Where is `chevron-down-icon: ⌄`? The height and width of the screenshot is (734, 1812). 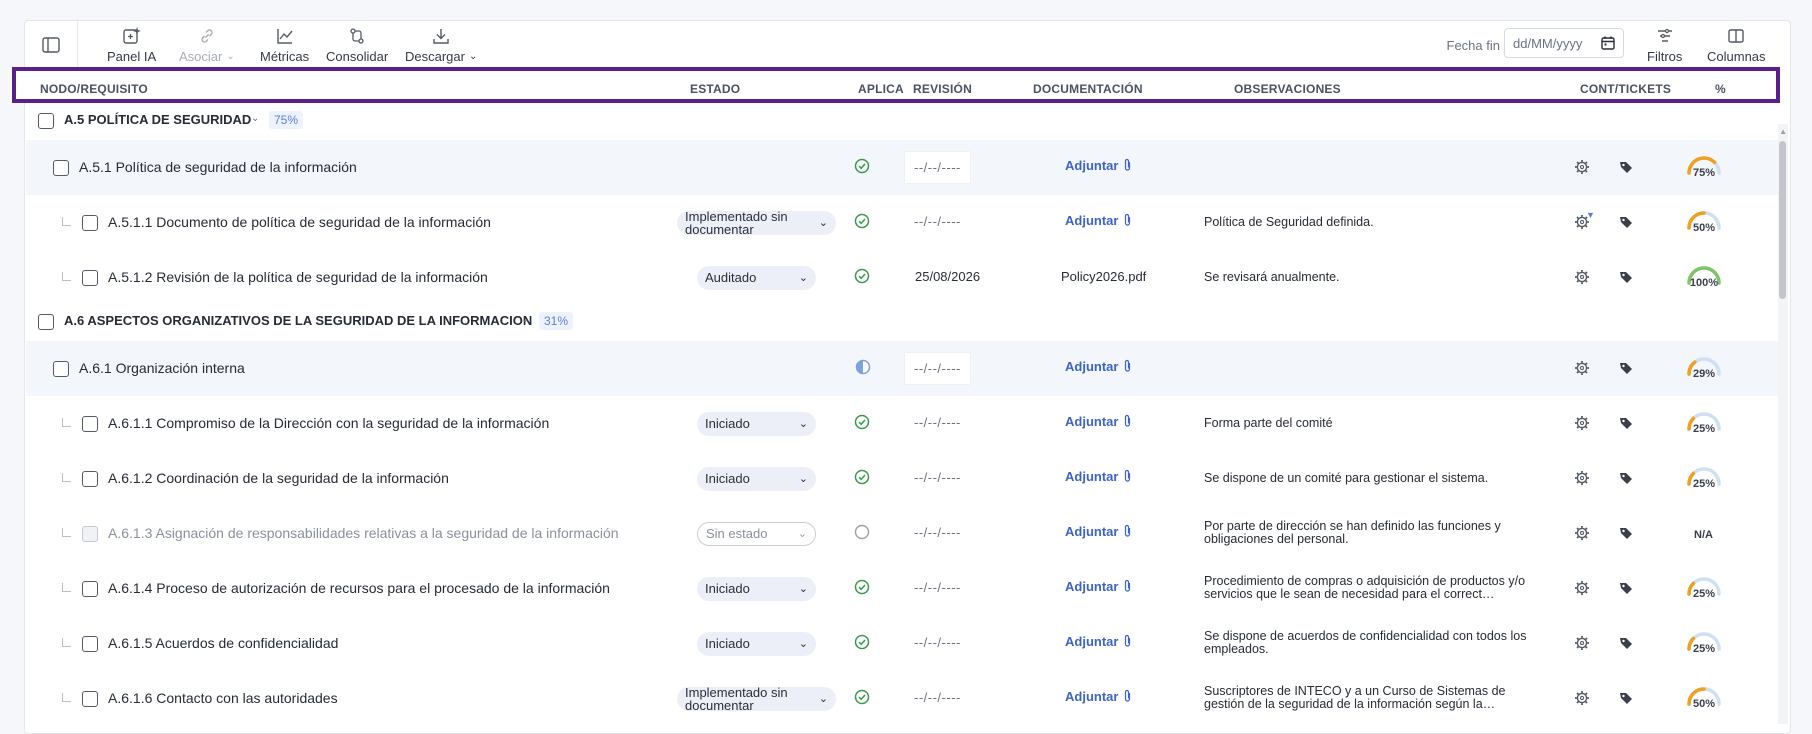
chevron-down-icon: ⌄ is located at coordinates (803, 424).